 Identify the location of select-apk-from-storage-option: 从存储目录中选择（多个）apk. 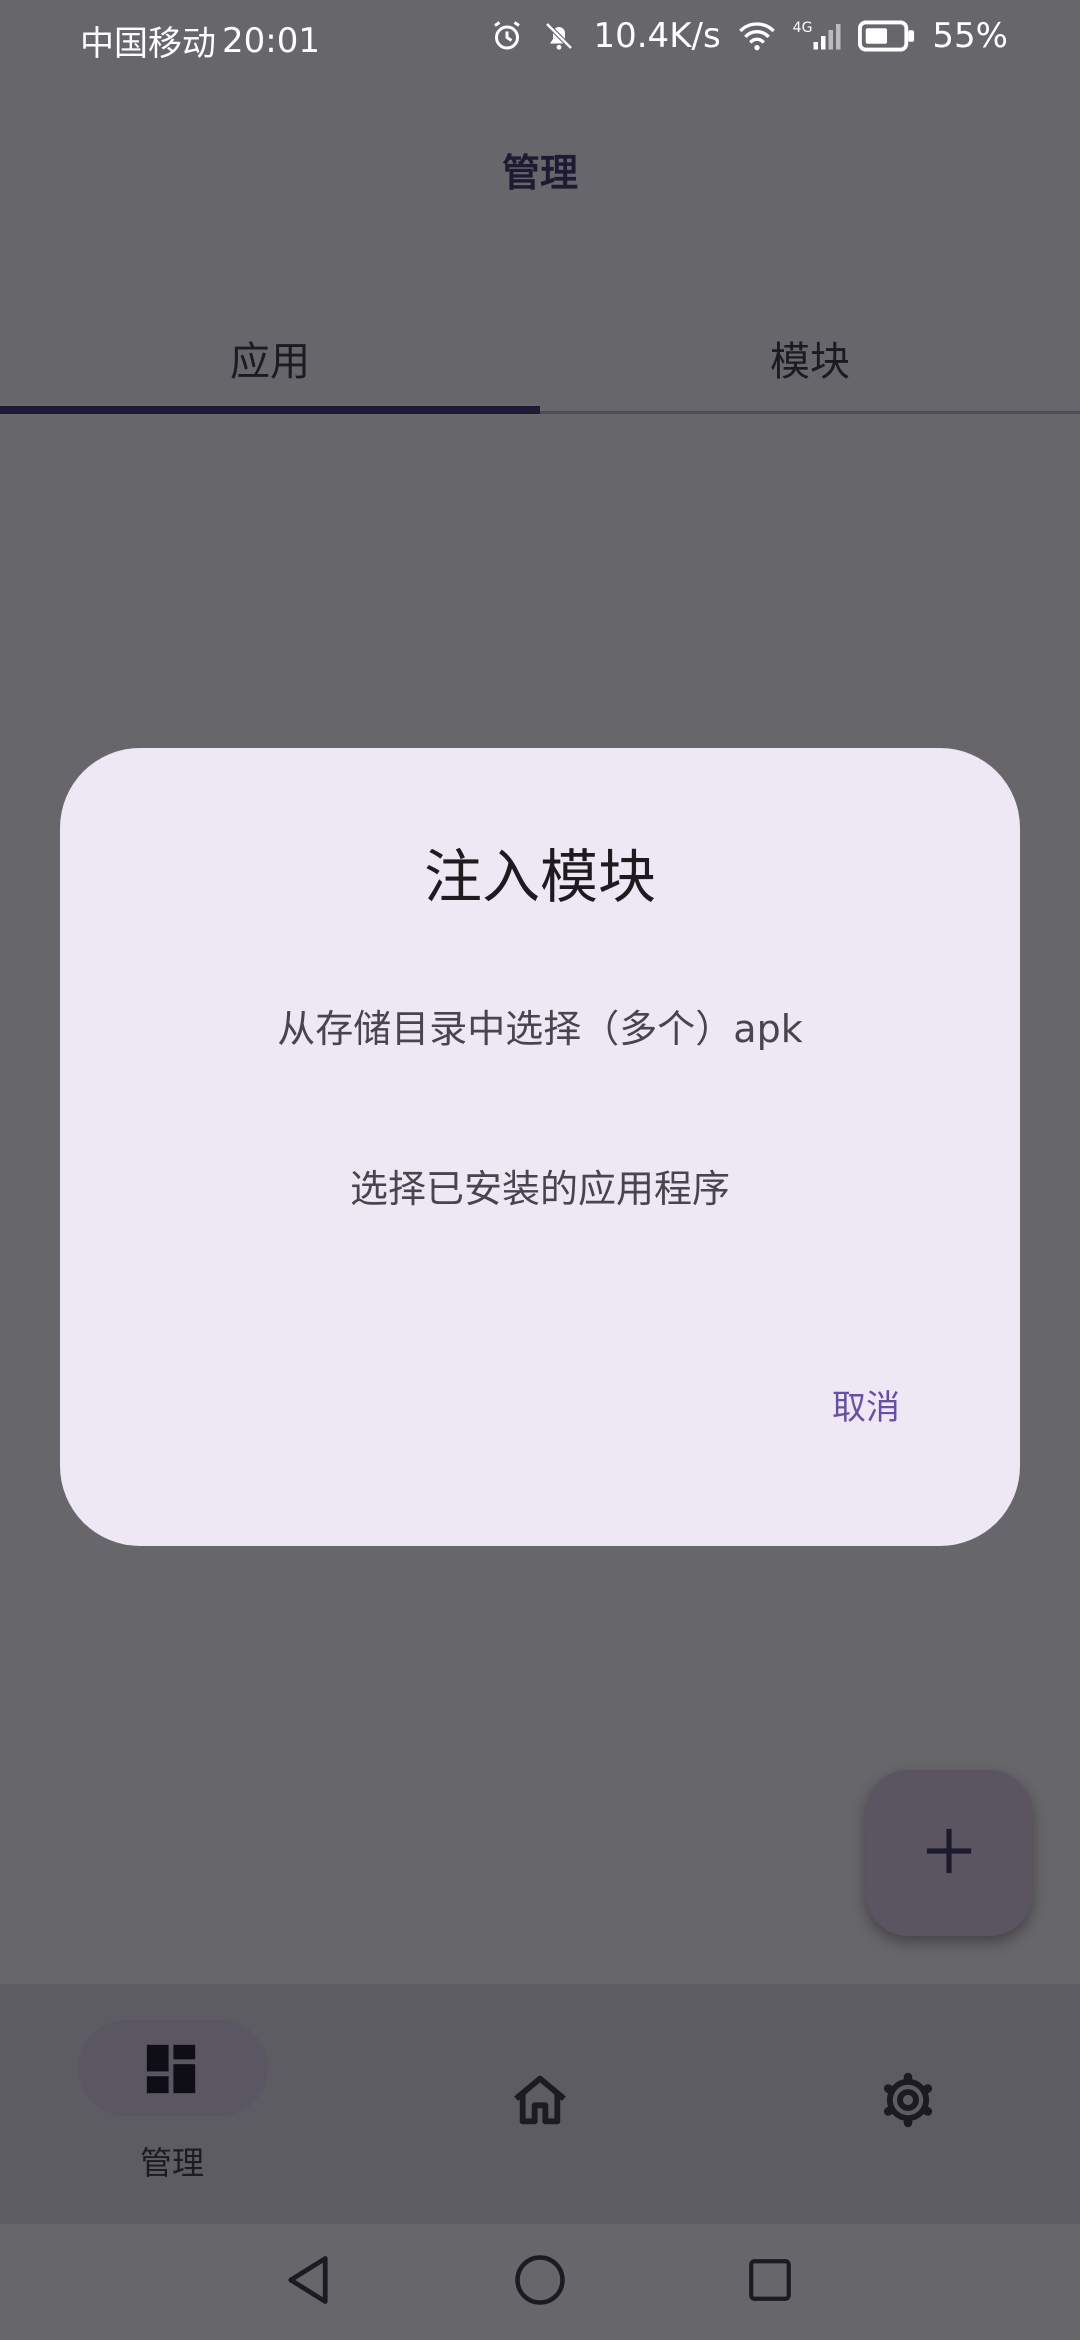
(540, 1025).